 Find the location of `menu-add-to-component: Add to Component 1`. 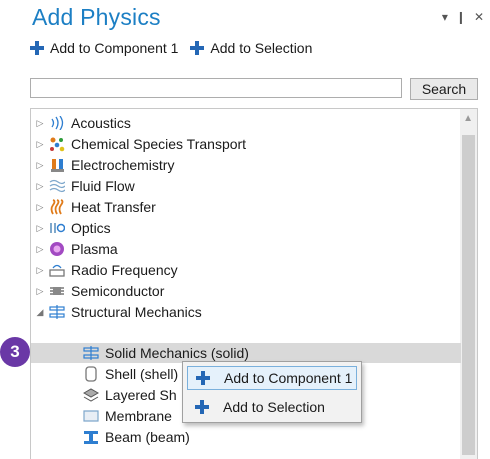

menu-add-to-component: Add to Component 1 is located at coordinates (272, 378).